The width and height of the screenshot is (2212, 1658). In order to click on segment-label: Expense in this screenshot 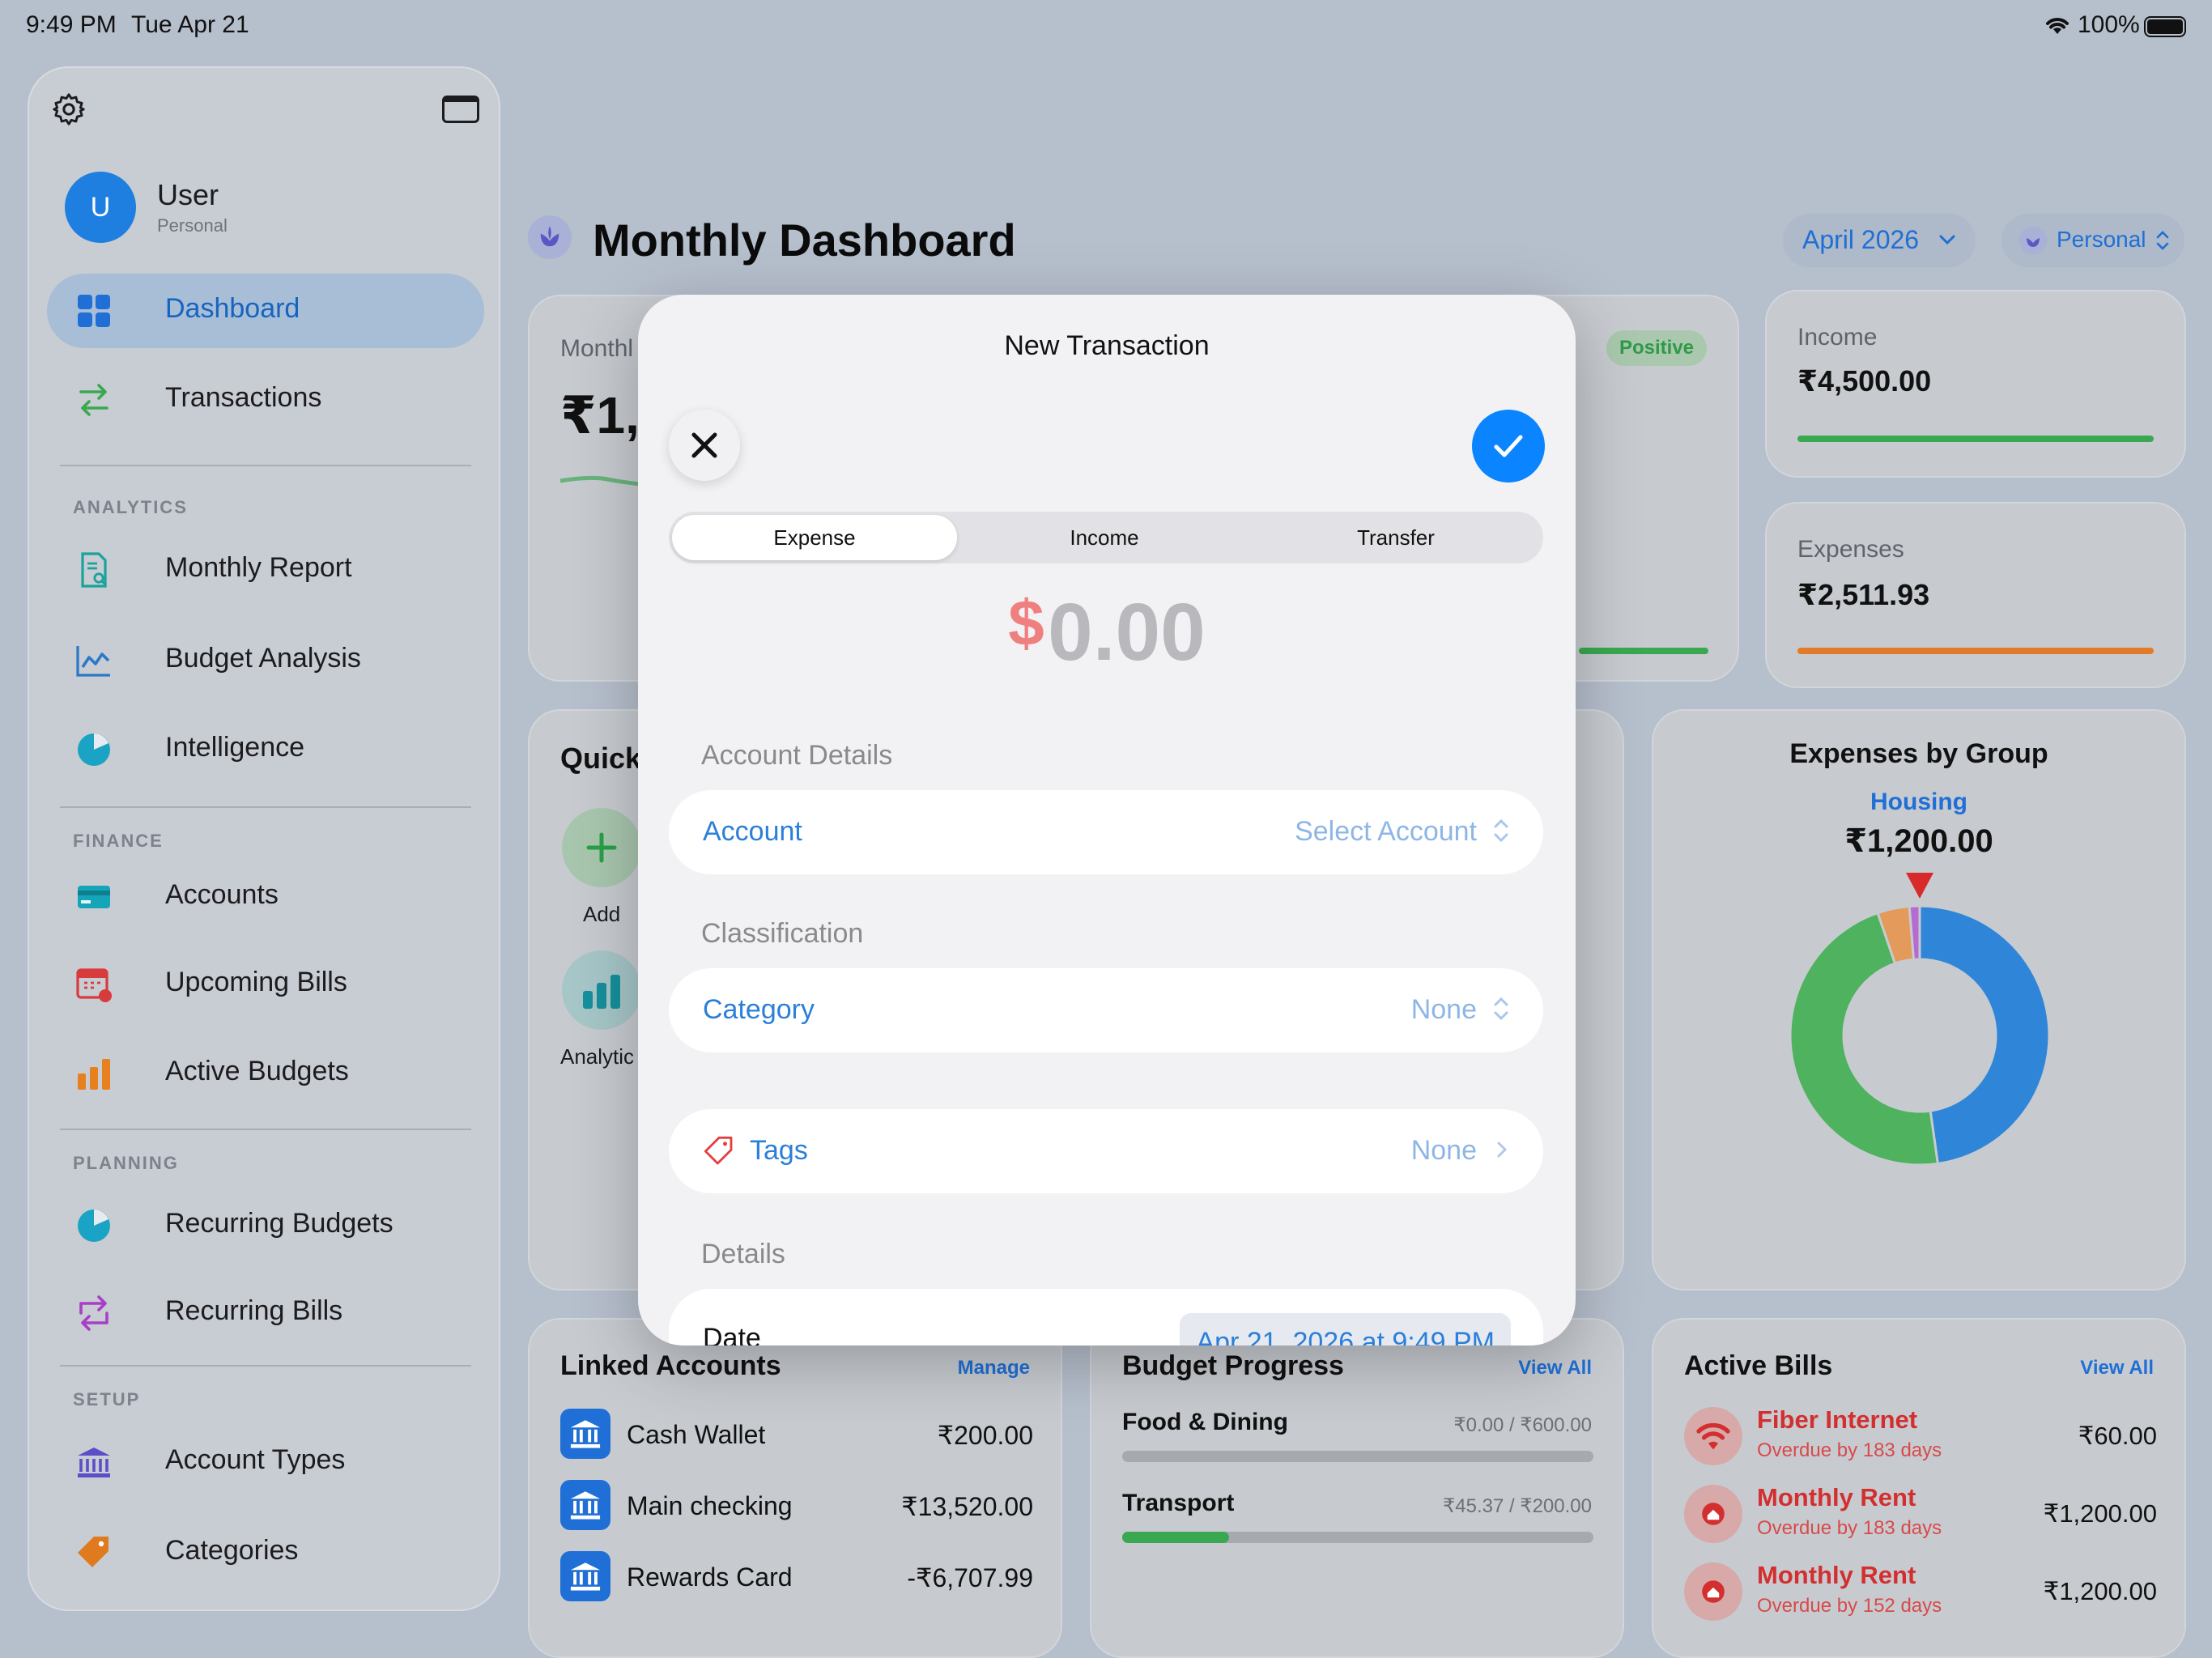, I will do `click(815, 537)`.